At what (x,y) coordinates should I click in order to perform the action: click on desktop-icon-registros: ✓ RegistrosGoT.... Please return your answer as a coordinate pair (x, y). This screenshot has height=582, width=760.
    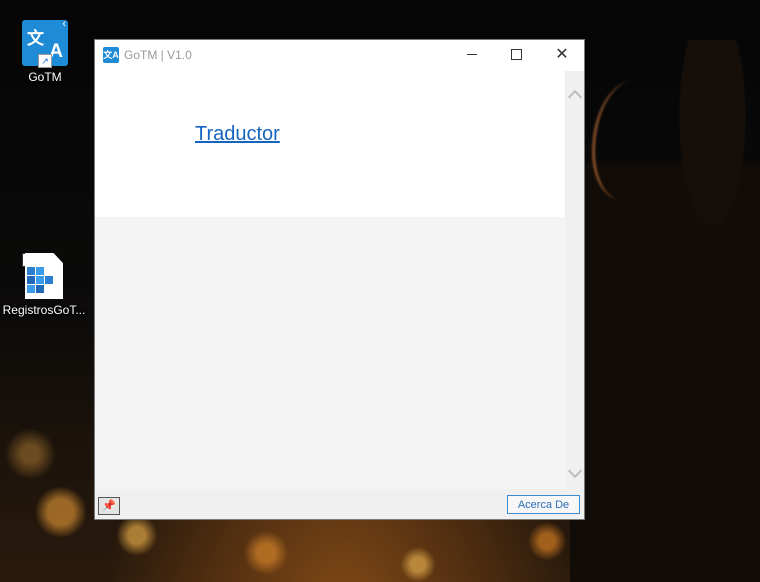
    Looking at the image, I should click on (44, 285).